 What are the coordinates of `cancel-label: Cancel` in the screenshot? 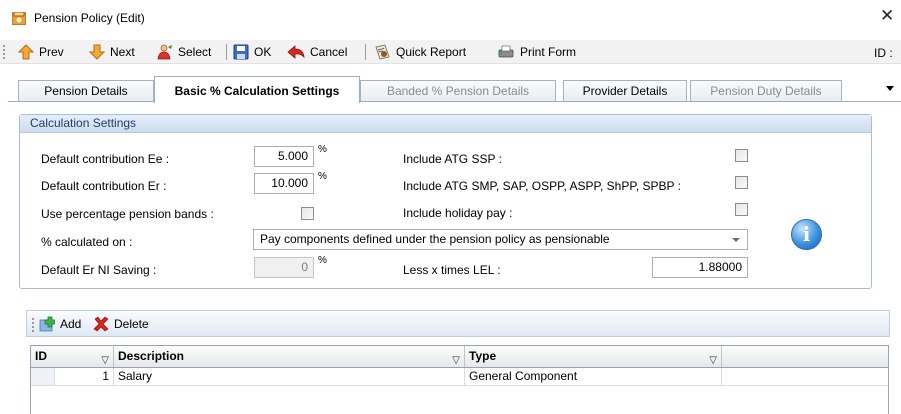 It's located at (329, 52).